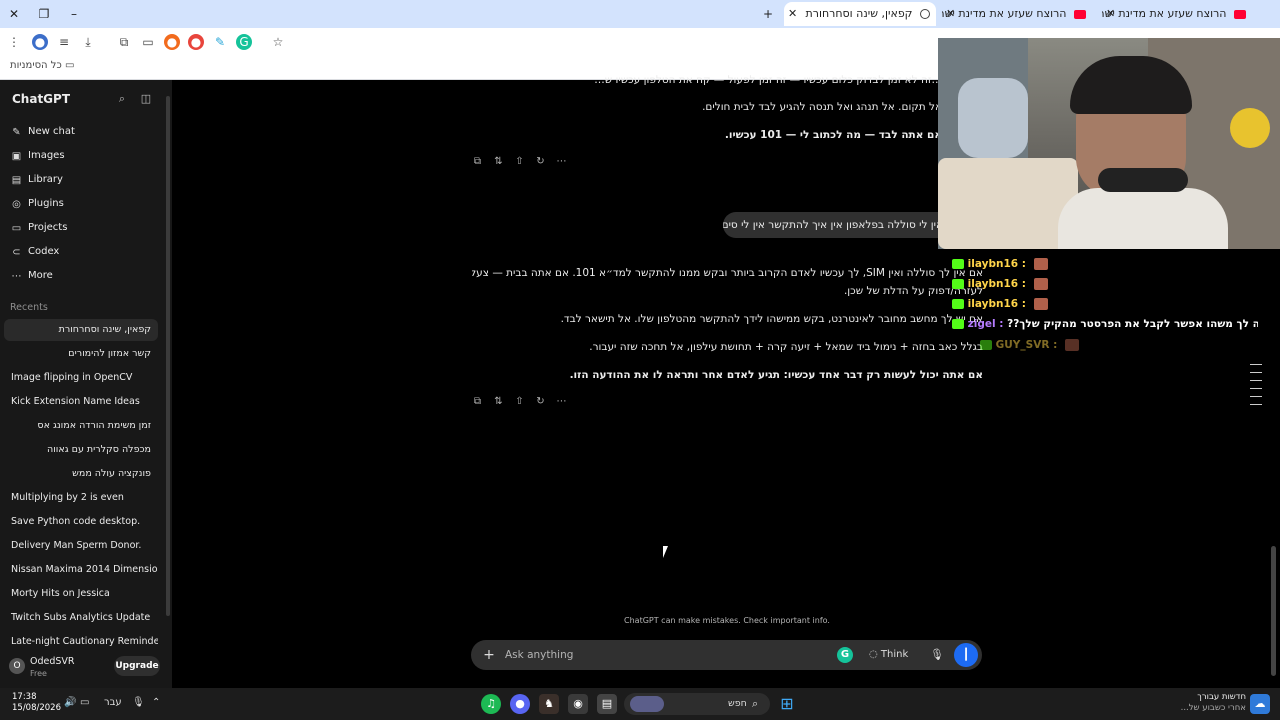  What do you see at coordinates (41, 99) in the screenshot?
I see `brand-title: ChatGPT` at bounding box center [41, 99].